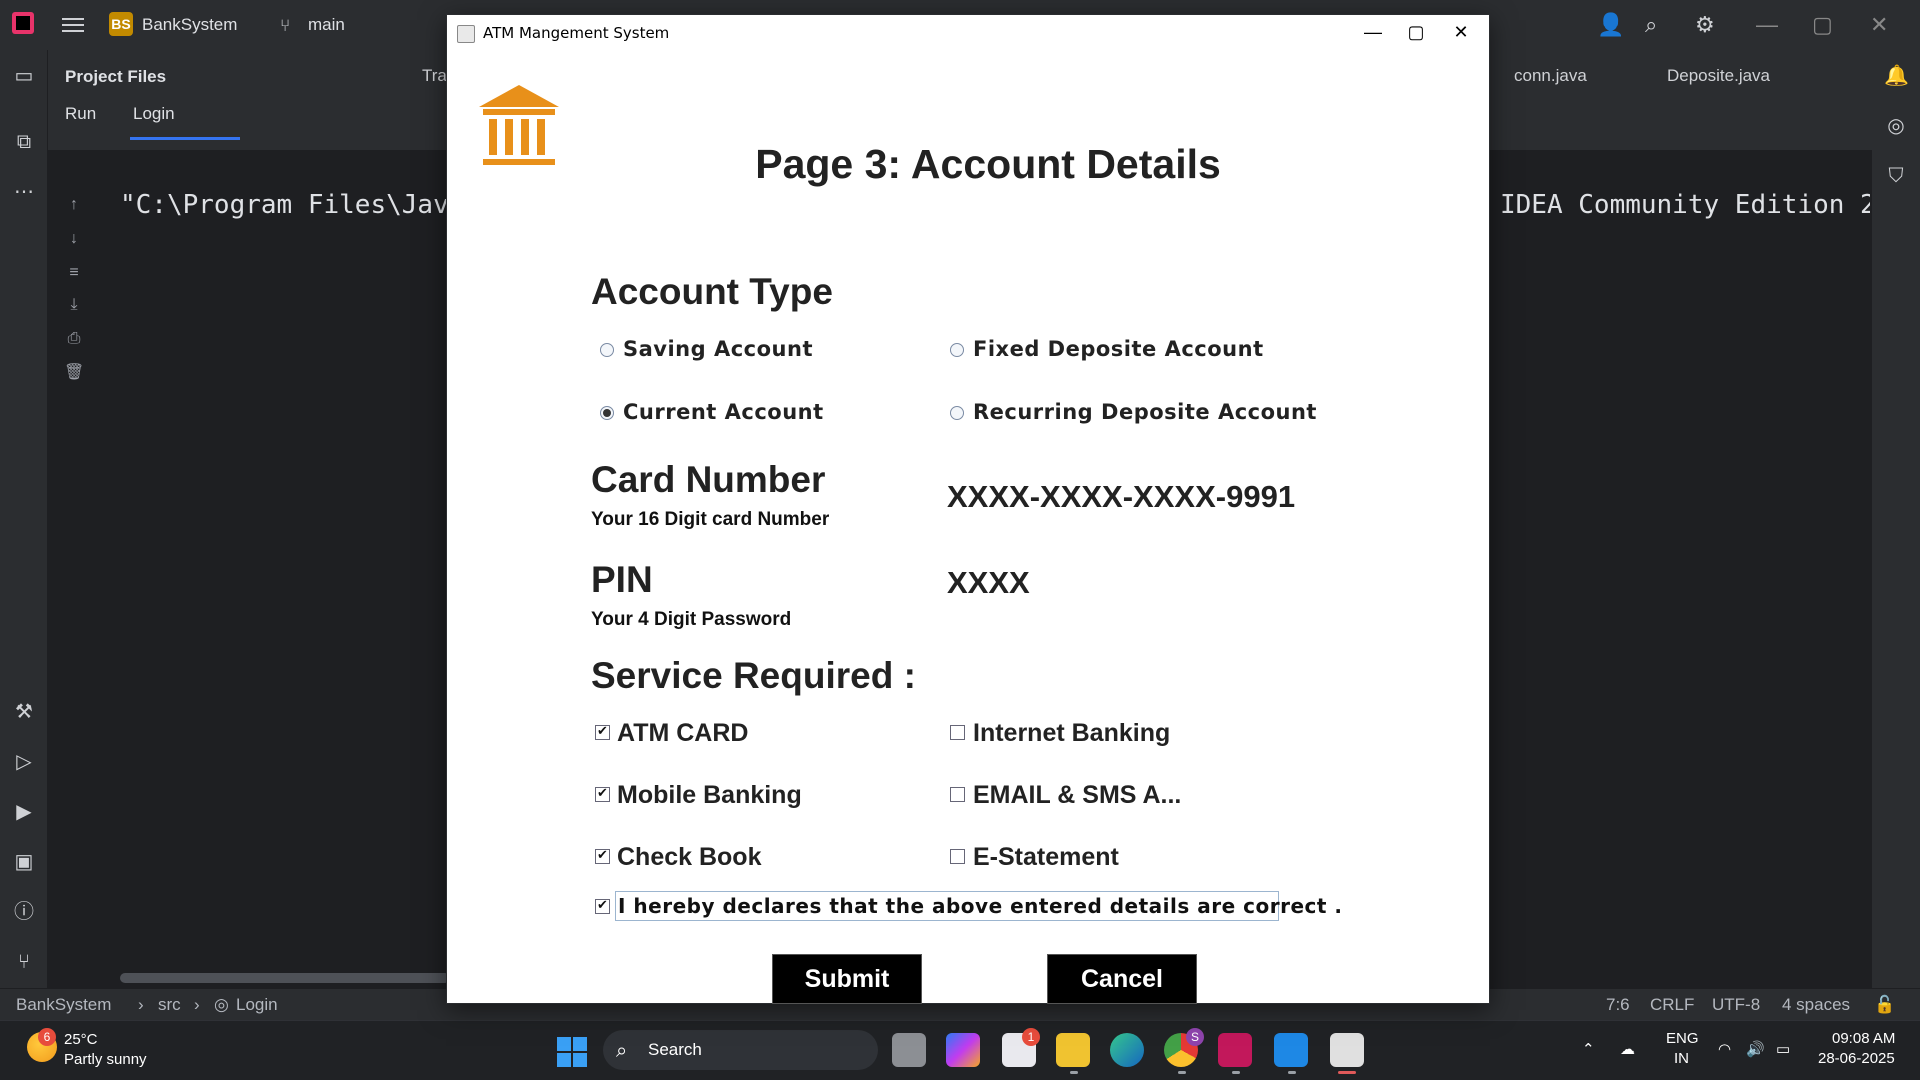 This screenshot has height=1080, width=1920. What do you see at coordinates (1610, 25) in the screenshot?
I see `add-user-icon: 👤` at bounding box center [1610, 25].